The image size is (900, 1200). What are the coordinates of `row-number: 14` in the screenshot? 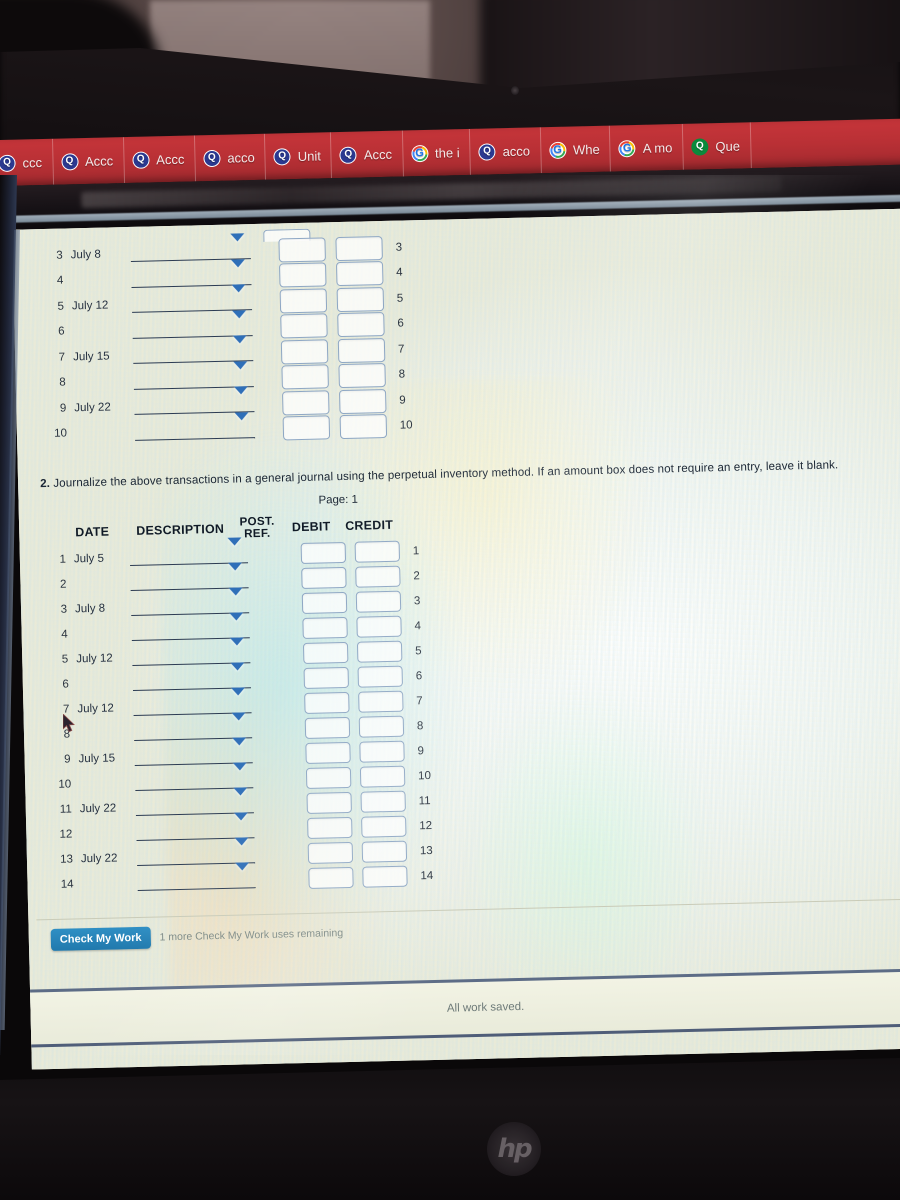 It's located at (67, 884).